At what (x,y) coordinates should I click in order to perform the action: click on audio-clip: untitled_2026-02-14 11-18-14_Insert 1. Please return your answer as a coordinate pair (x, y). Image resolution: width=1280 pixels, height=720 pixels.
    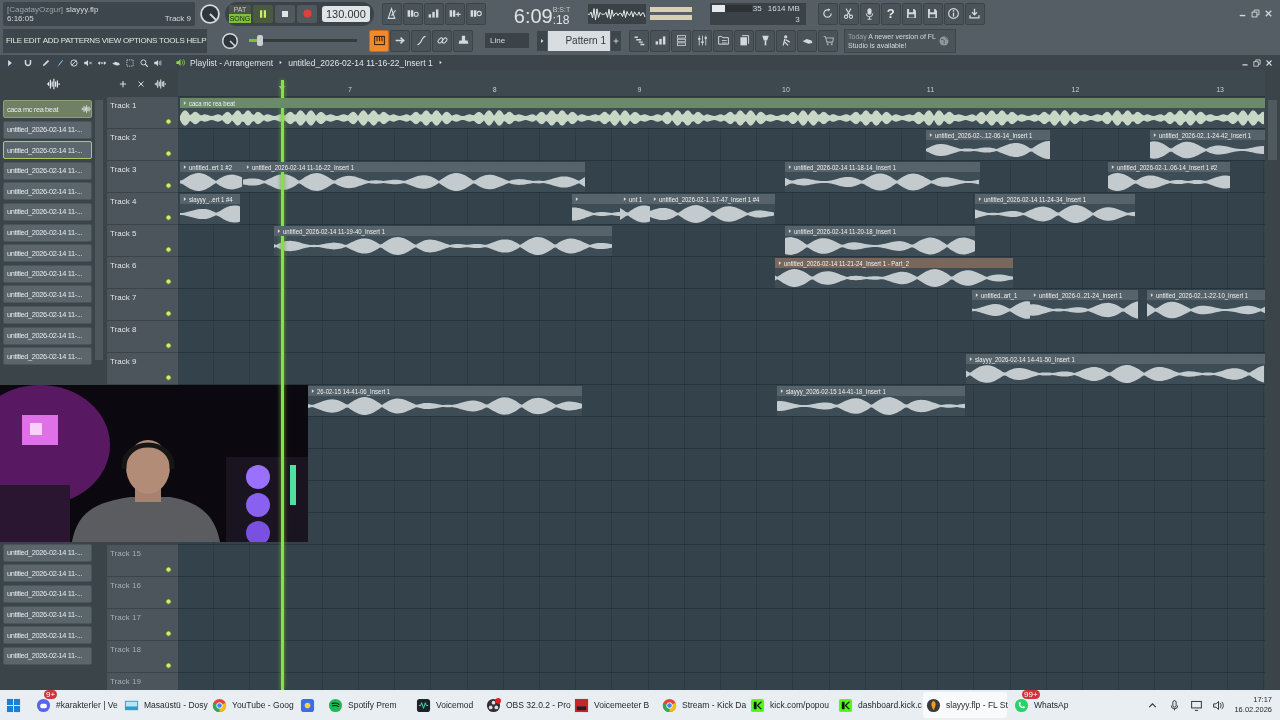
    Looking at the image, I should click on (882, 177).